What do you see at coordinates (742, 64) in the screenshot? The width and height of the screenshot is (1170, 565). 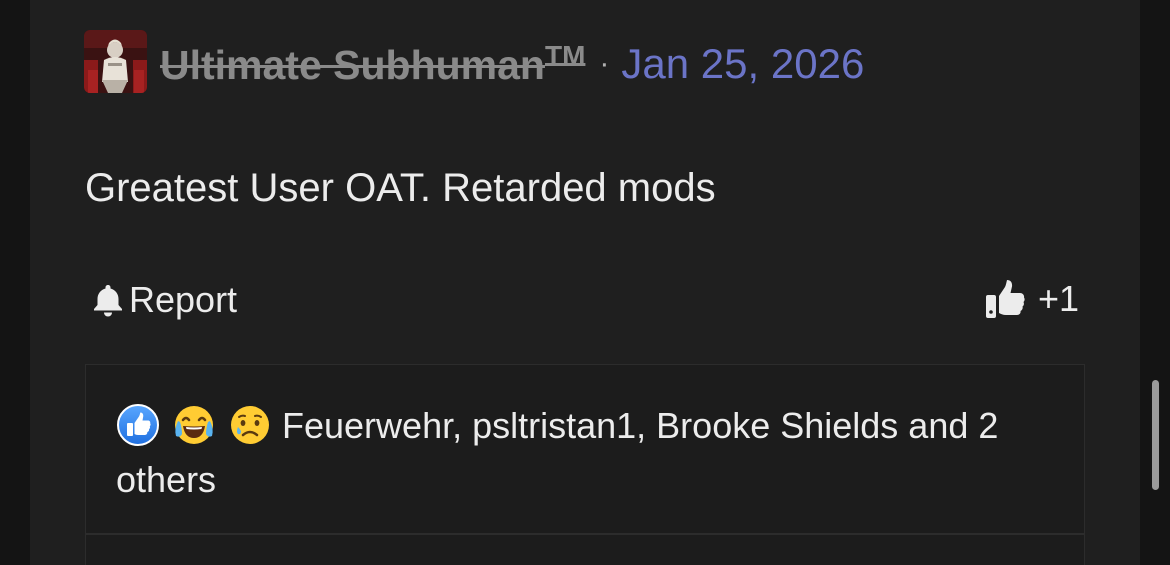 I see `post-date-link: Jan 25, 2026` at bounding box center [742, 64].